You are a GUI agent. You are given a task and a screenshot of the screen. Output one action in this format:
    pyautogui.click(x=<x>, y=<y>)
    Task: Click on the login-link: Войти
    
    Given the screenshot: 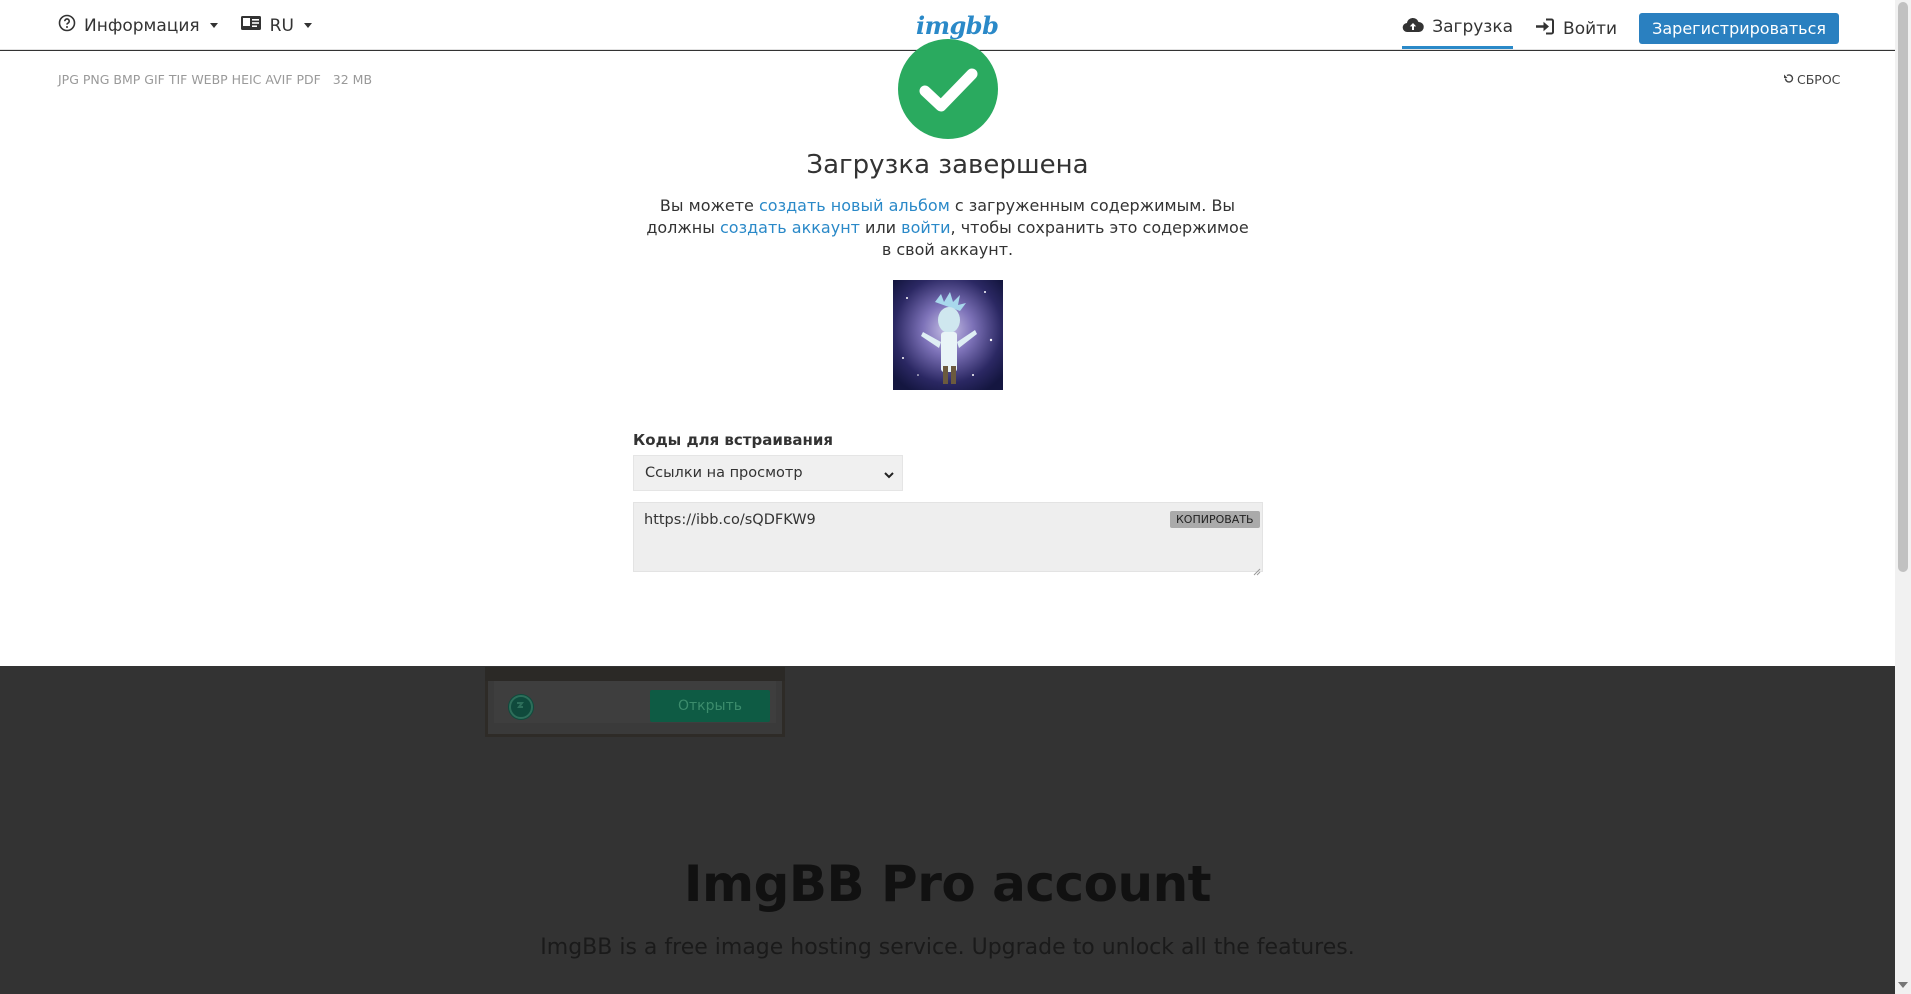 What is the action you would take?
    pyautogui.click(x=1576, y=28)
    